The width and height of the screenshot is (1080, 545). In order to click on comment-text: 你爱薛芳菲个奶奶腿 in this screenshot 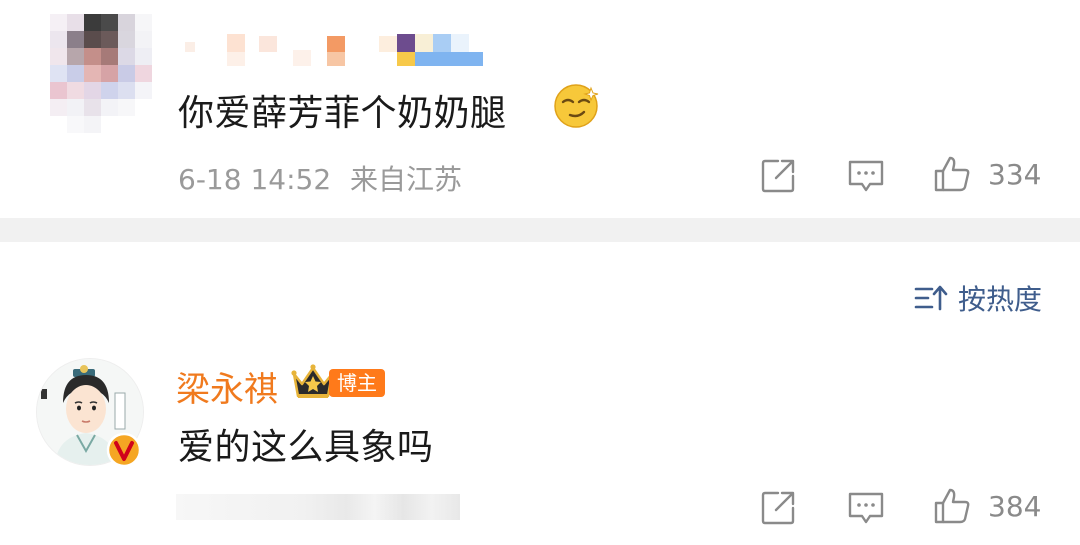, I will do `click(342, 113)`.